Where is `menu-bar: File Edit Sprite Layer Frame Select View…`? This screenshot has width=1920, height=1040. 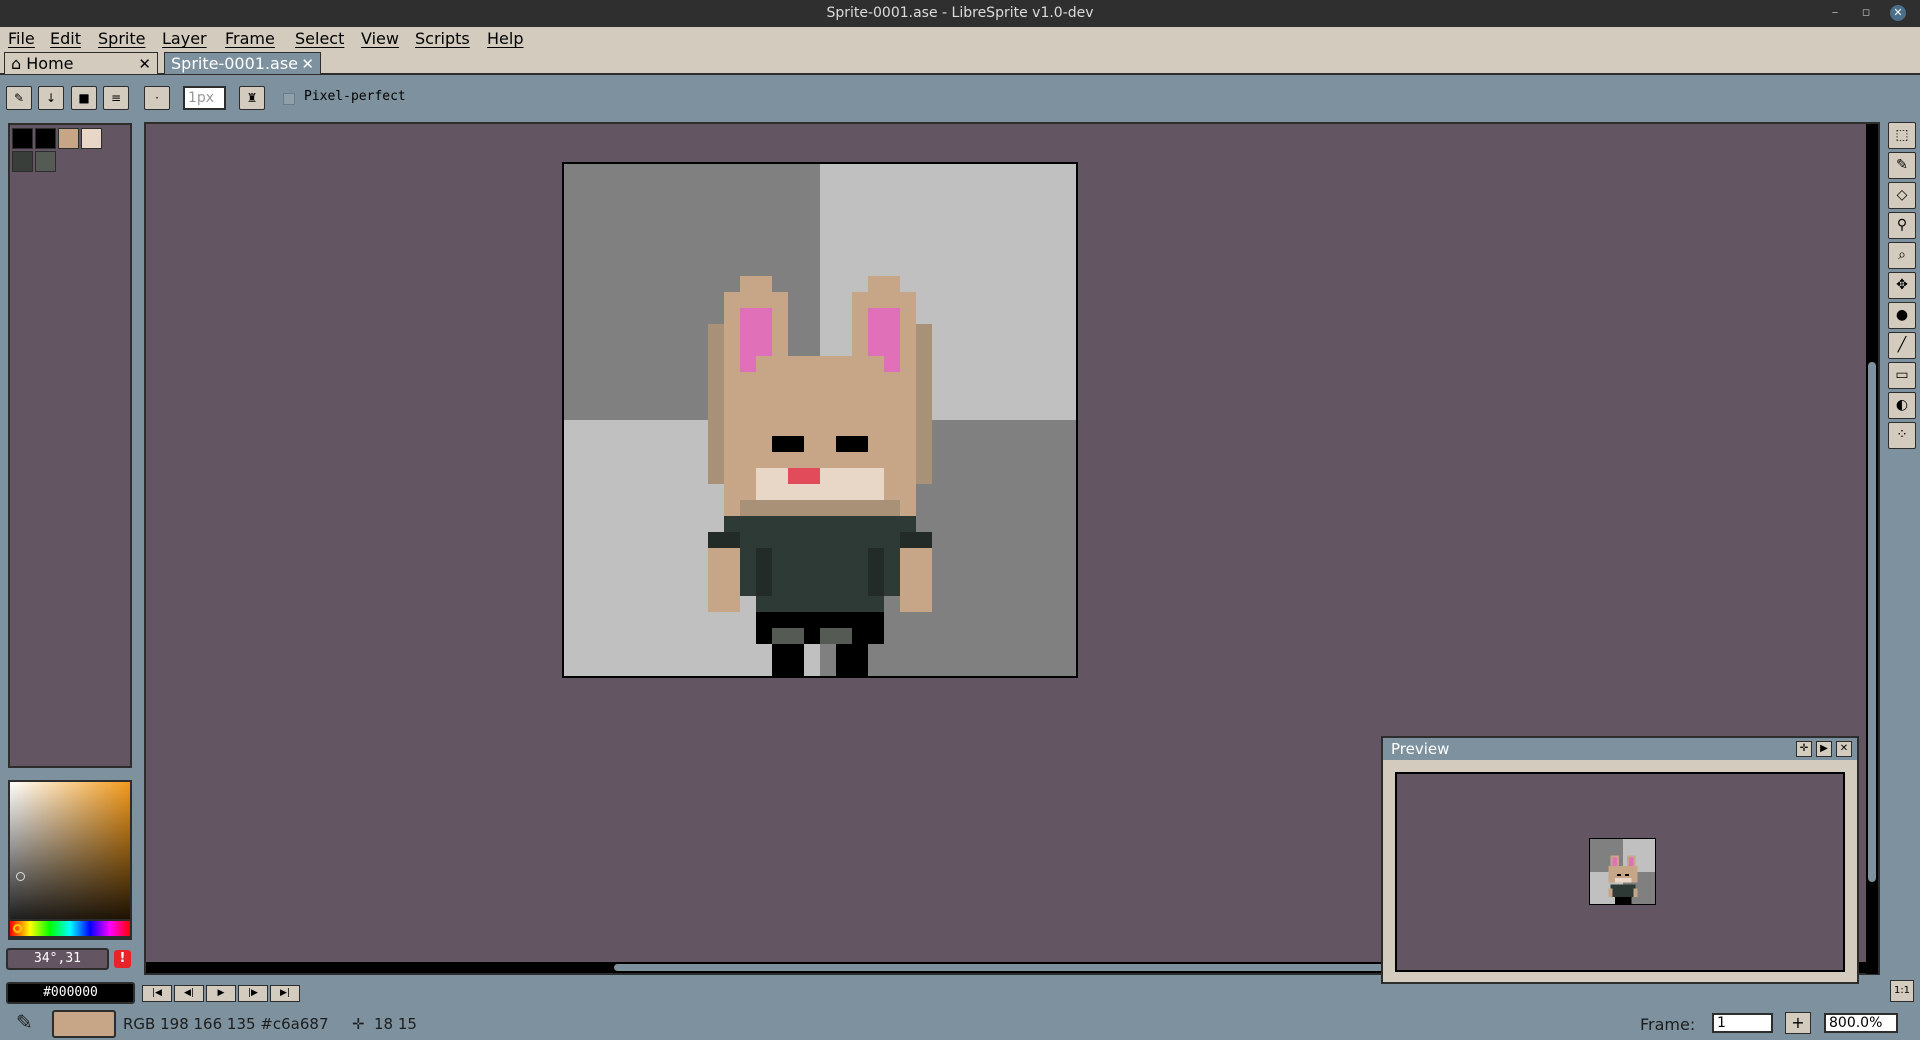 menu-bar: File Edit Sprite Layer Frame Select View… is located at coordinates (960, 39).